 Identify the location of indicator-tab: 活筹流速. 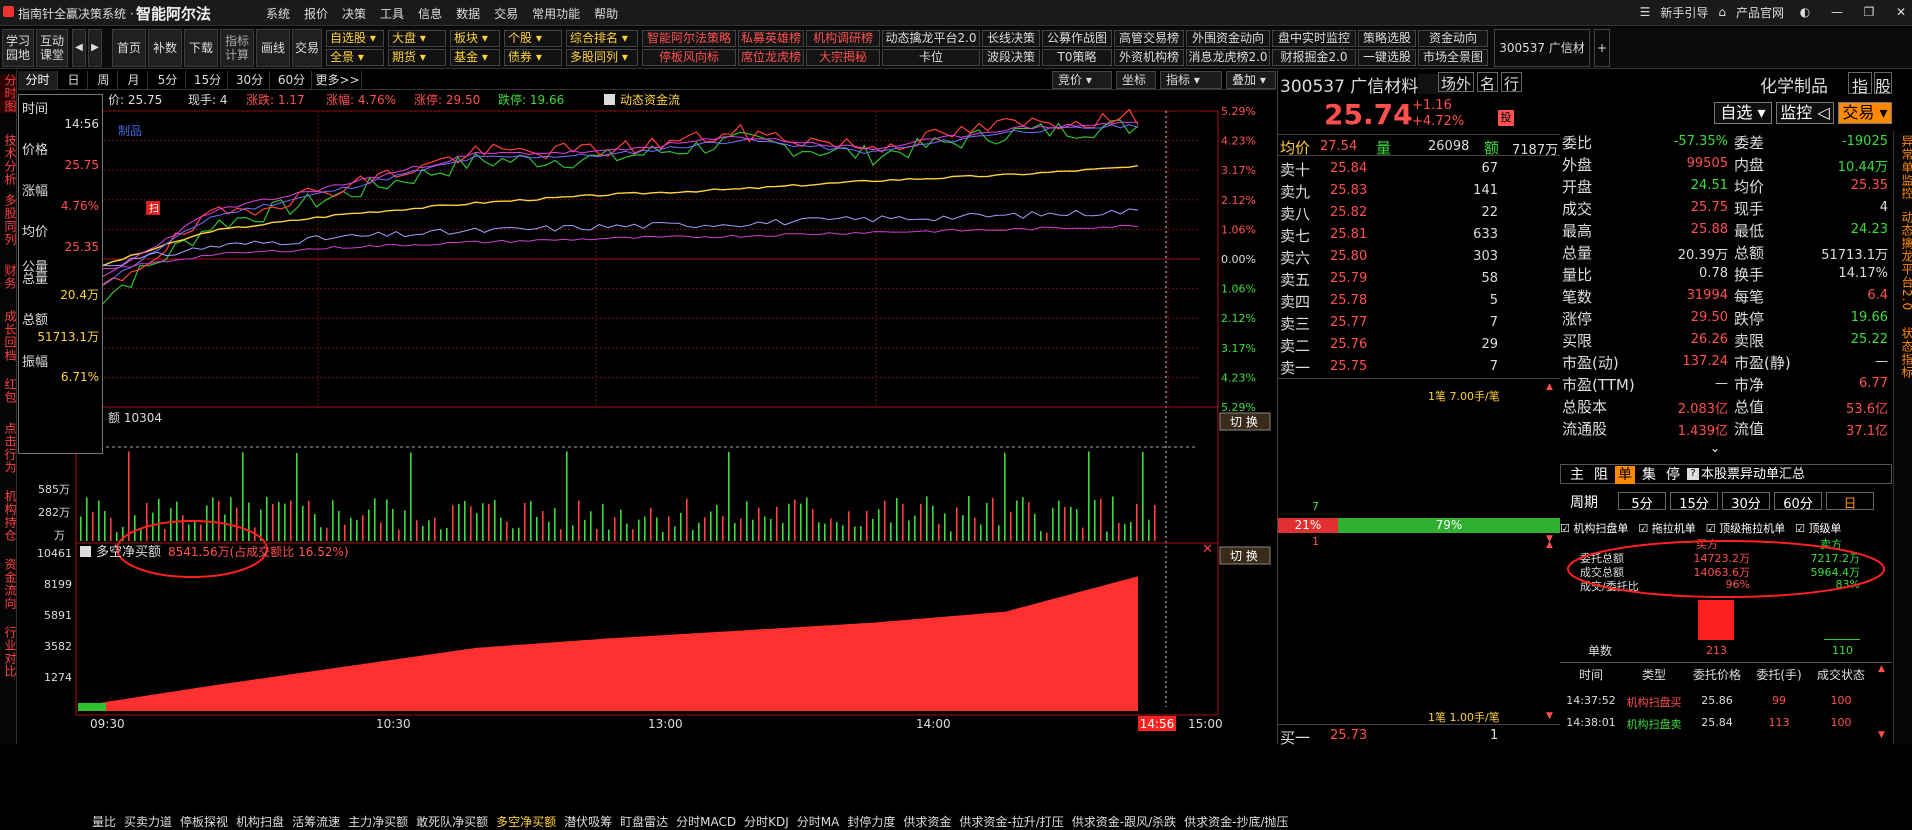
(316, 821).